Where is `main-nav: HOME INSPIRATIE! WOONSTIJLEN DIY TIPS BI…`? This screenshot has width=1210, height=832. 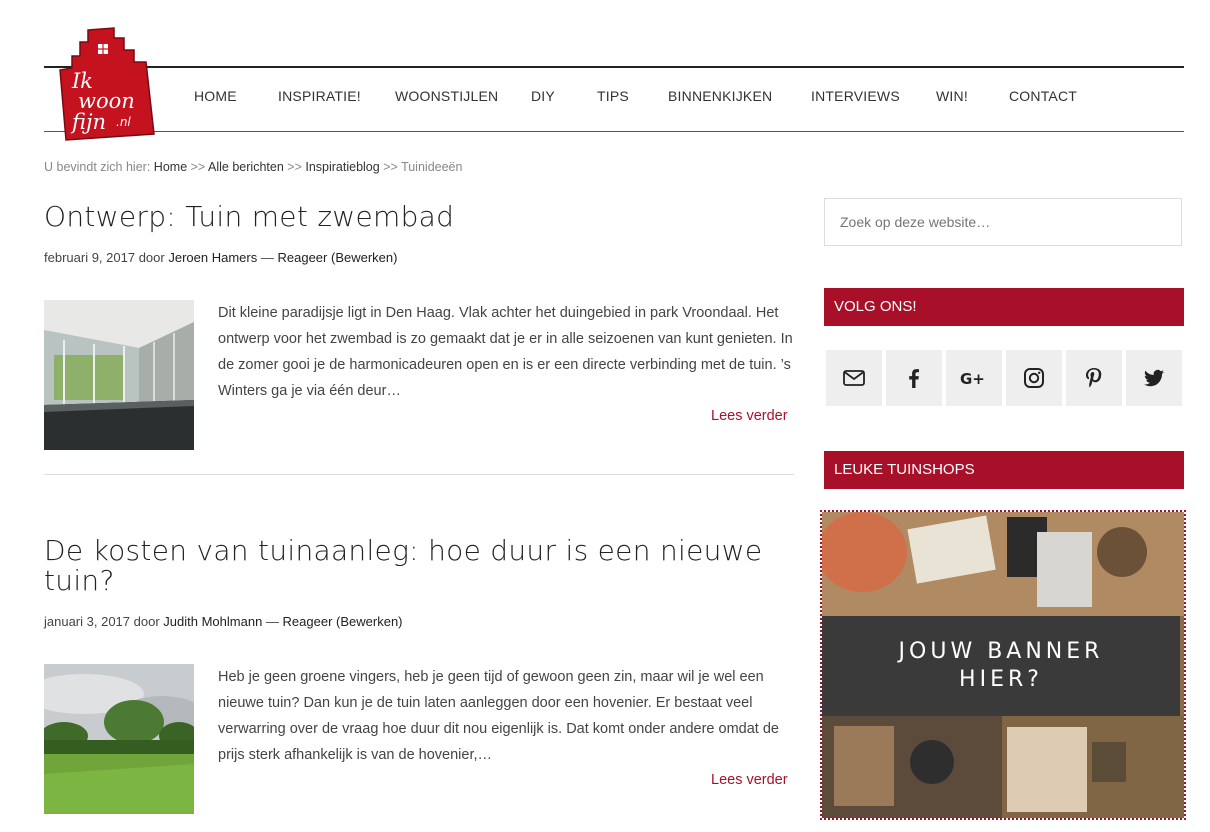 main-nav: HOME INSPIRATIE! WOONSTIJLEN DIY TIPS BI… is located at coordinates (630, 96).